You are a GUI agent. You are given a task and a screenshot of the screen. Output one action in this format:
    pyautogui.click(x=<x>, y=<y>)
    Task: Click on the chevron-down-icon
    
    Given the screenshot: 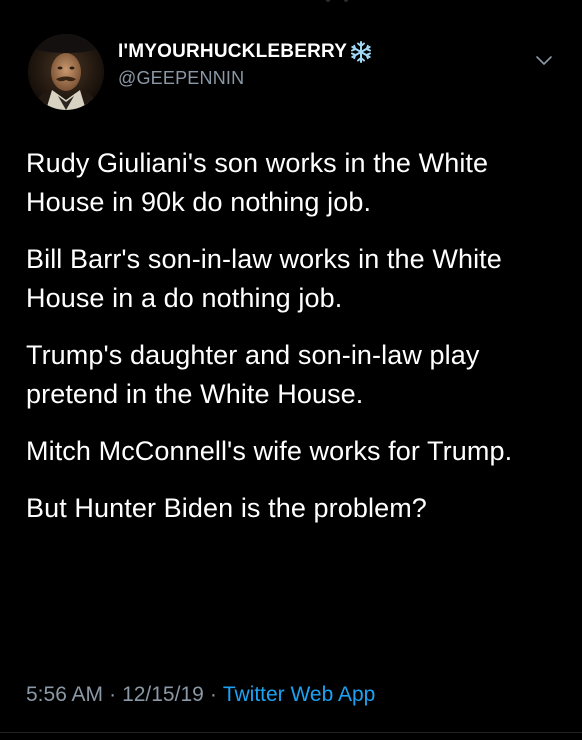 What is the action you would take?
    pyautogui.click(x=544, y=60)
    